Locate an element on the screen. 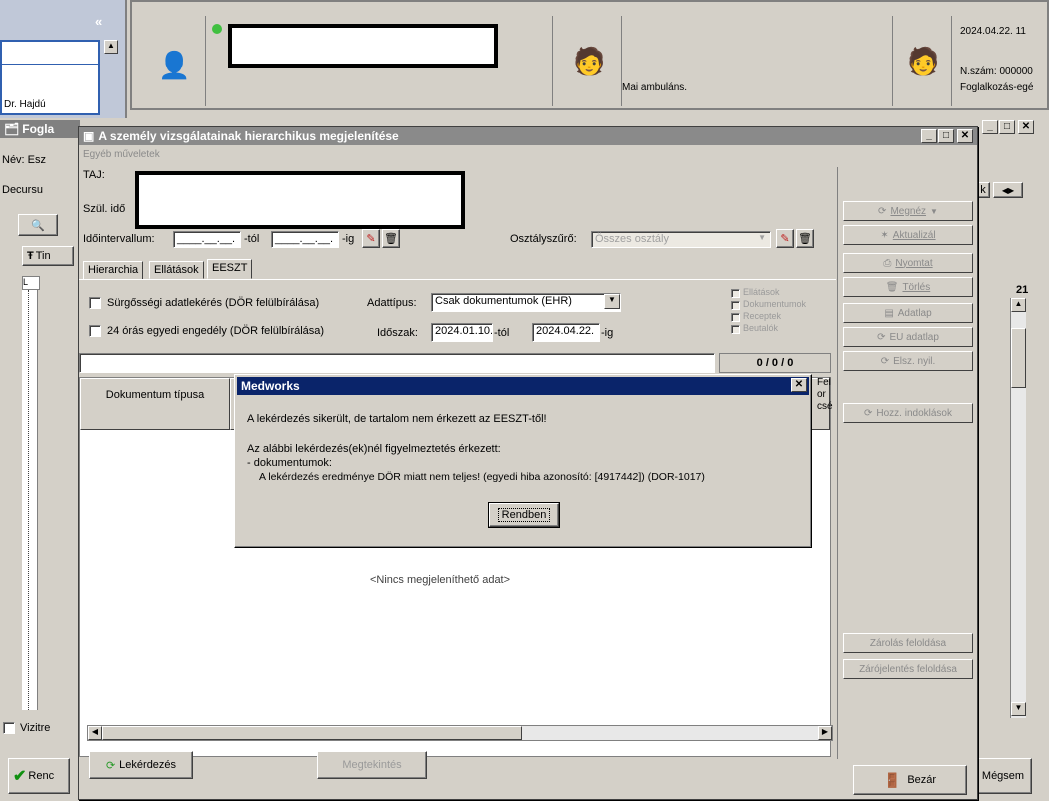 Image resolution: width=1049 pixels, height=801 pixels. lekerdezes-button: ⟳ Lekérdezés is located at coordinates (141, 765).